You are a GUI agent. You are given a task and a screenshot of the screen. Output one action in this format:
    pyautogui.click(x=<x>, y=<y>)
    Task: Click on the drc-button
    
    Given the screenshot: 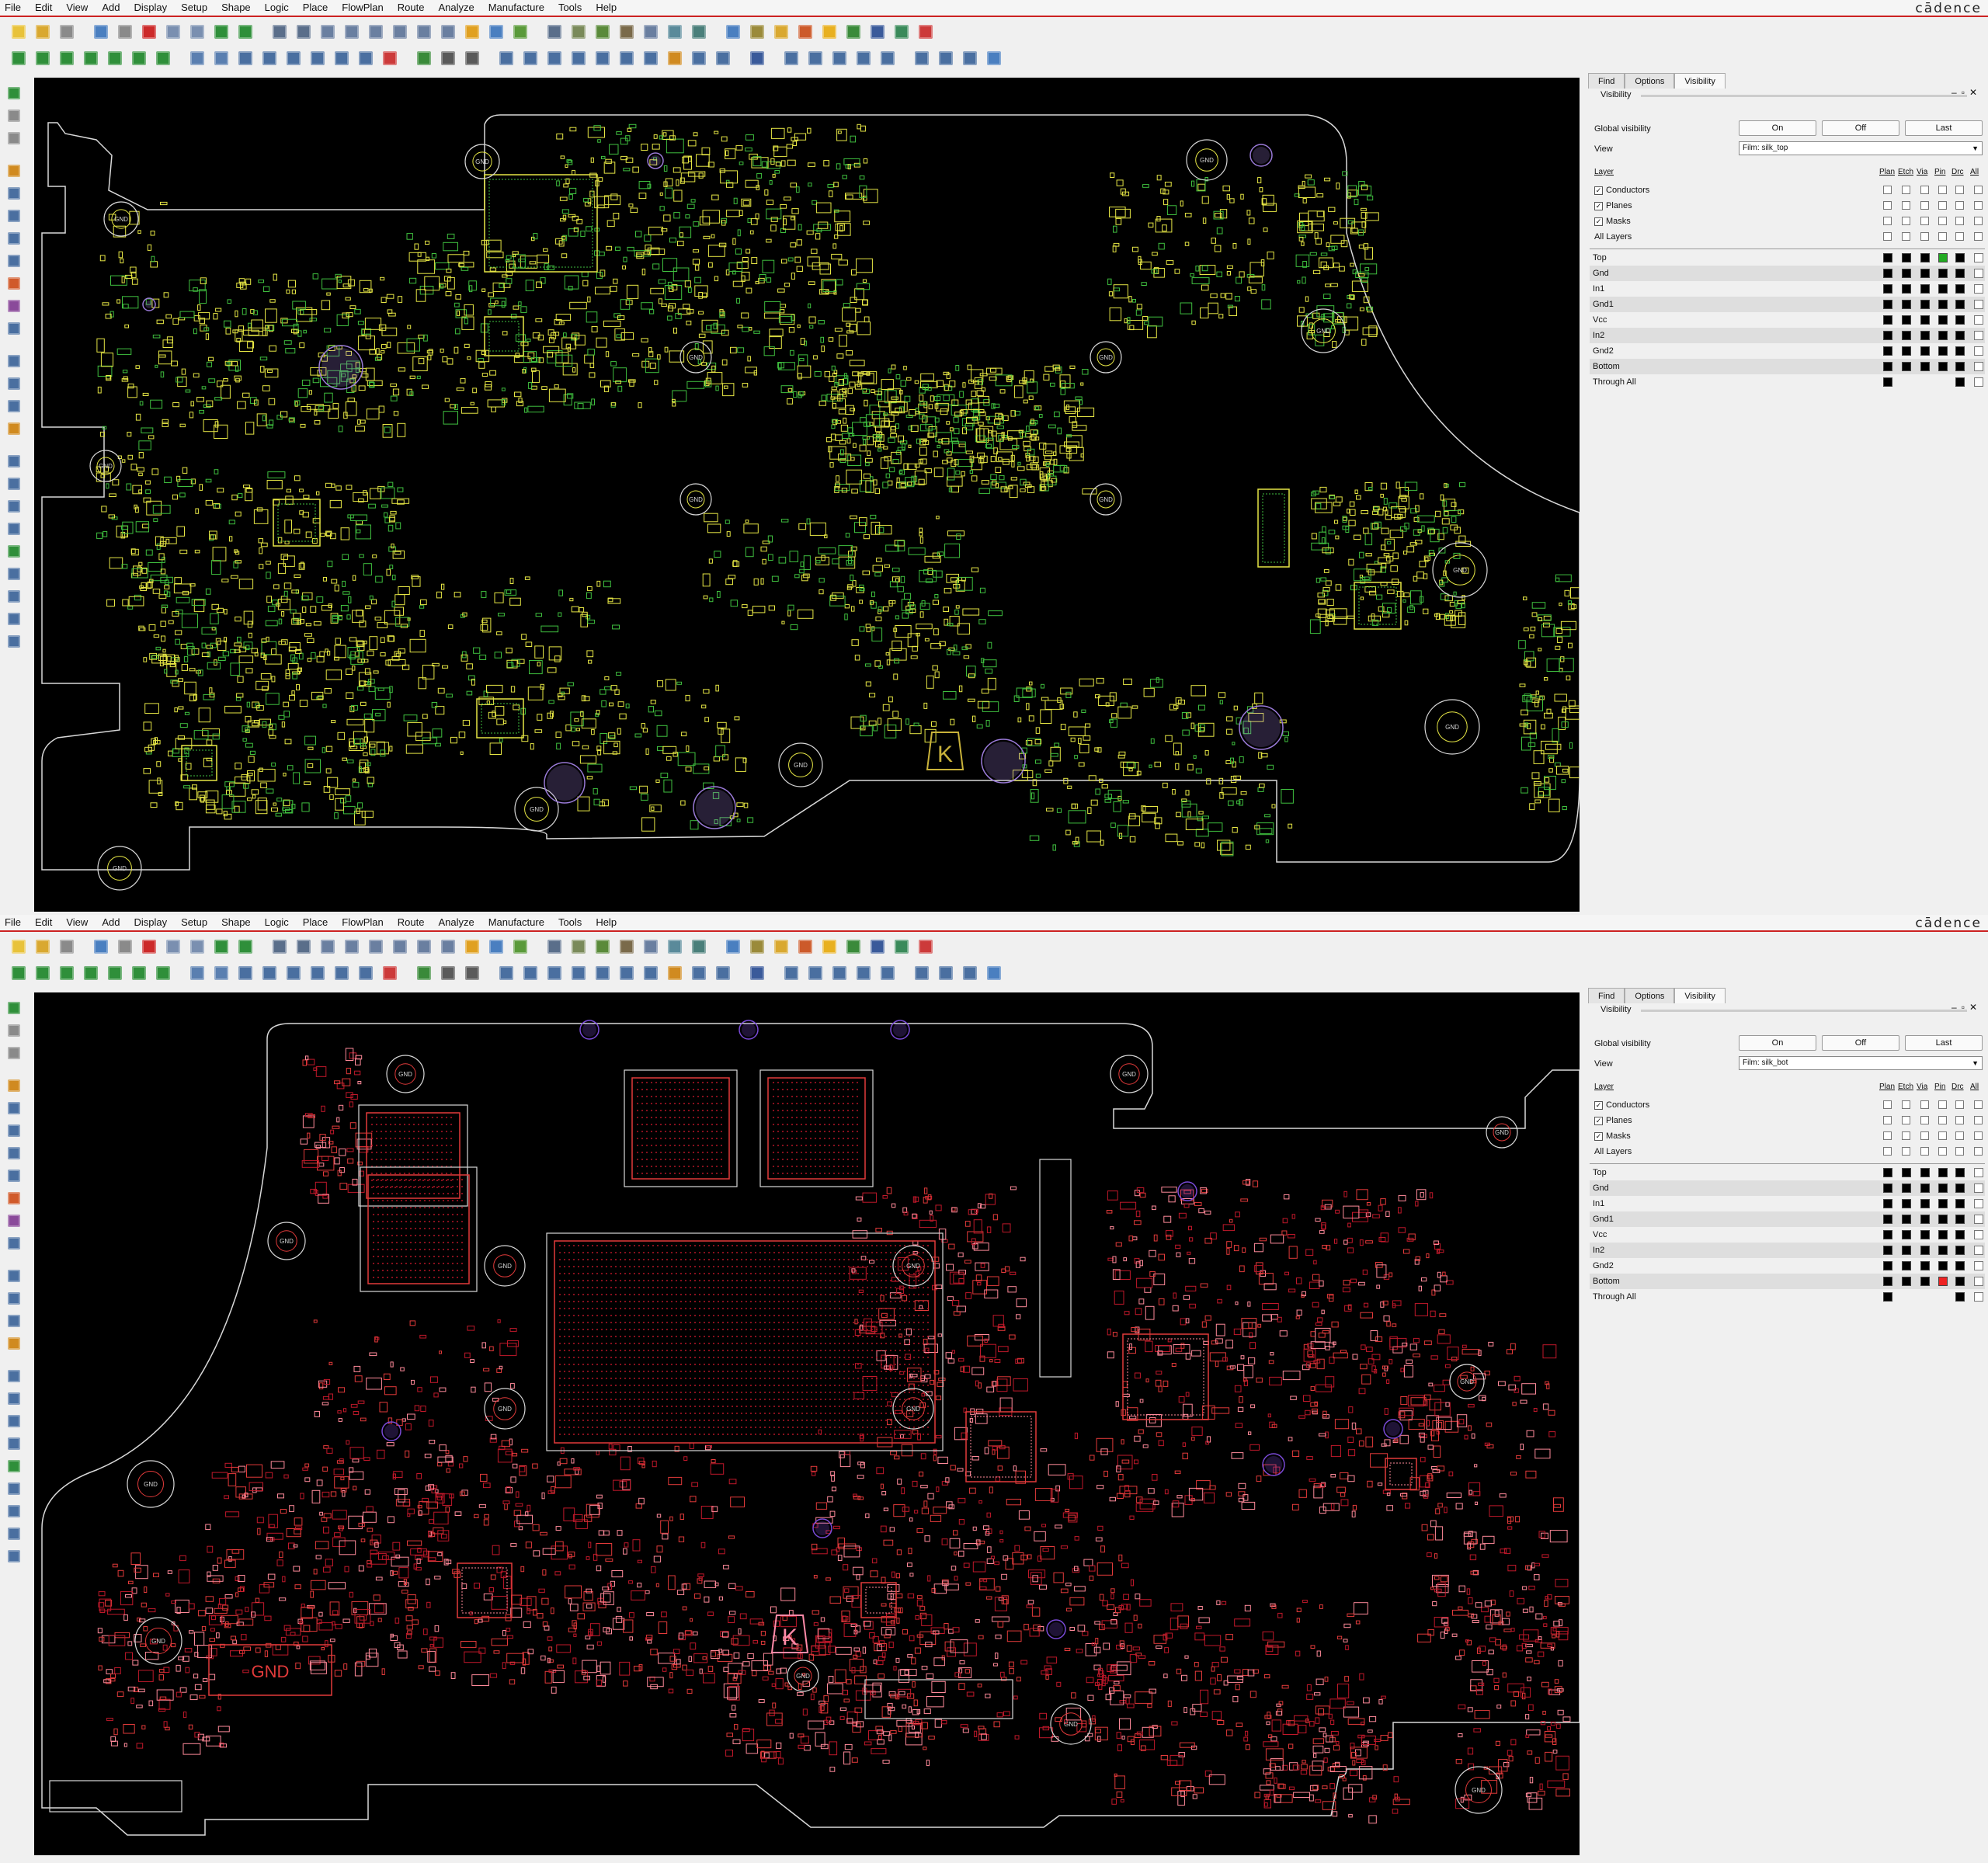 What is the action you would take?
    pyautogui.click(x=675, y=32)
    